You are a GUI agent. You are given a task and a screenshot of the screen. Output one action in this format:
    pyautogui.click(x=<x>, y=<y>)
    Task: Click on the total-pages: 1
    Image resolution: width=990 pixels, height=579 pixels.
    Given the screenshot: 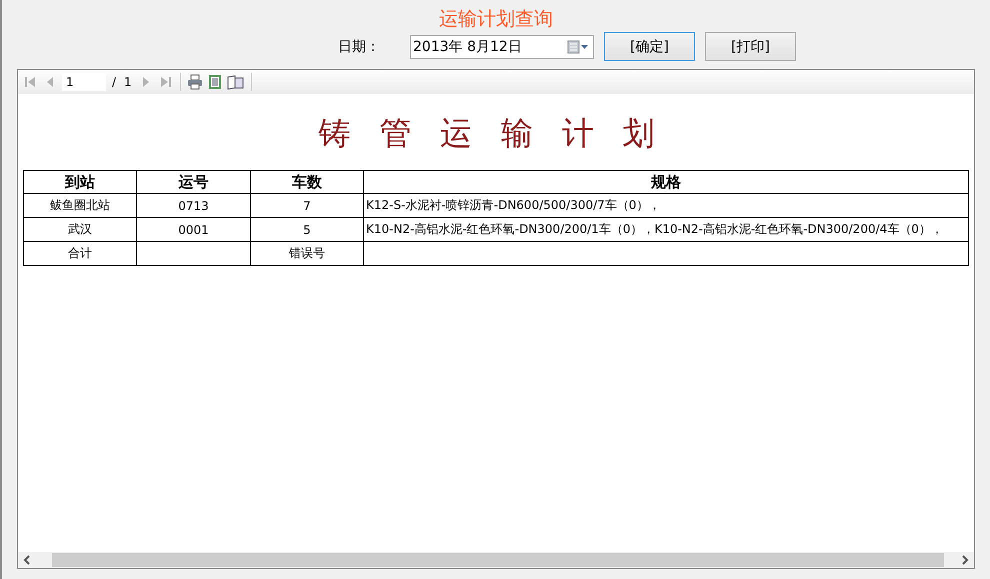 What is the action you would take?
    pyautogui.click(x=128, y=82)
    